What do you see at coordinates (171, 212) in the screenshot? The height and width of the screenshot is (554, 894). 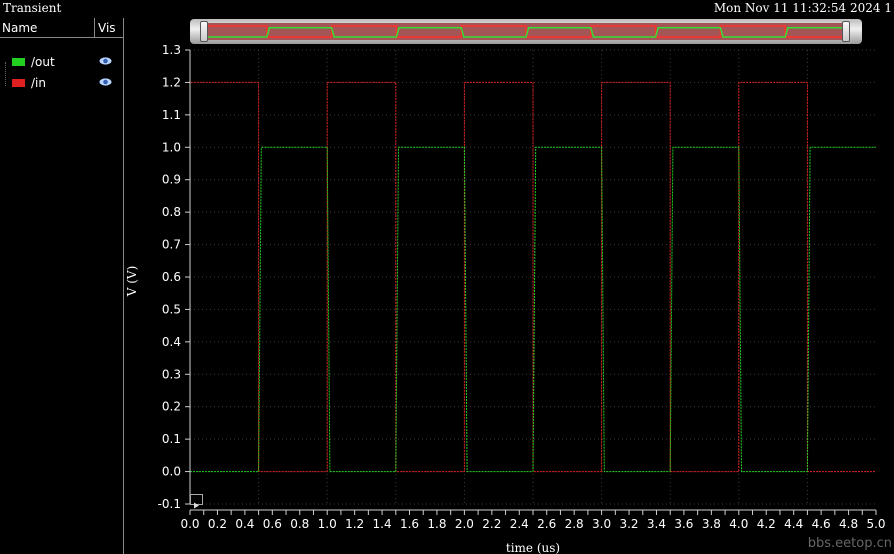 I see `y-tick-label: 0.8` at bounding box center [171, 212].